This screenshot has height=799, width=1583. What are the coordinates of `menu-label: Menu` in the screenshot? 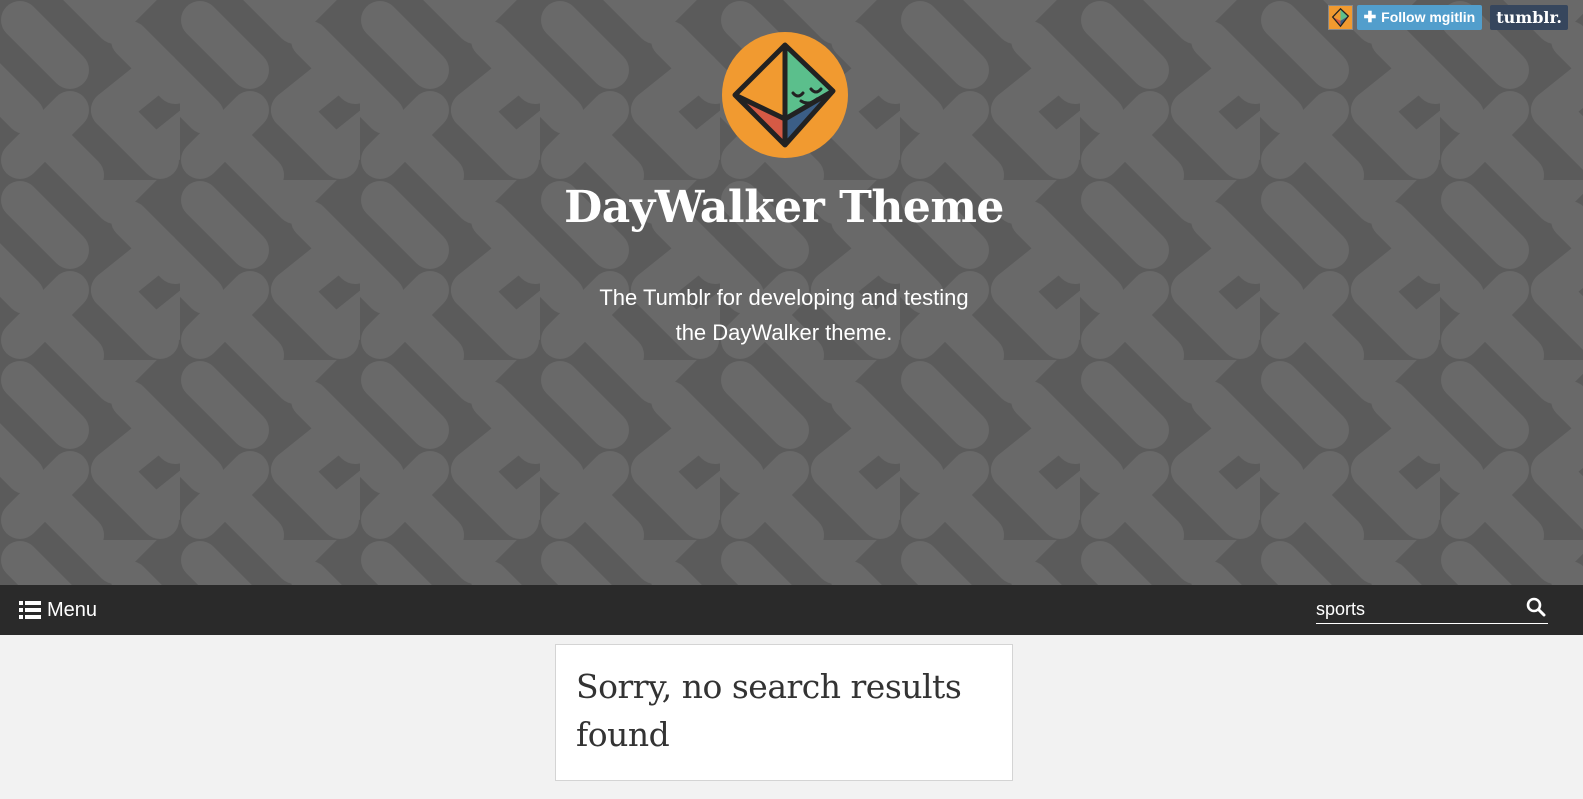 It's located at (72, 609).